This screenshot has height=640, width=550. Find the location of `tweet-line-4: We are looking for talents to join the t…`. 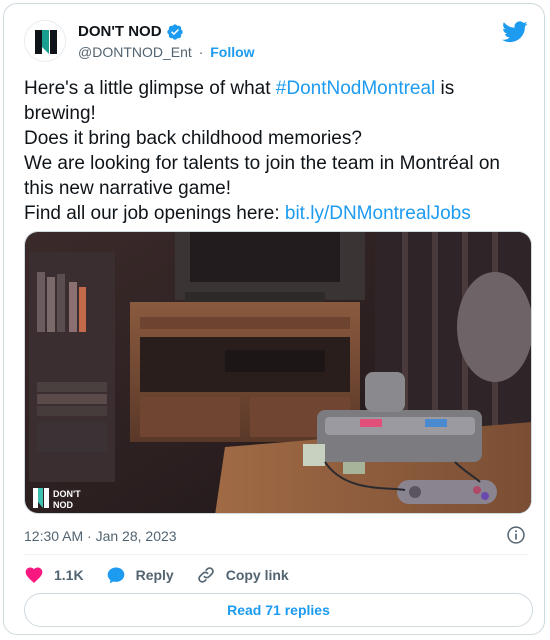

tweet-line-4: We are looking for talents to join the t… is located at coordinates (262, 163).